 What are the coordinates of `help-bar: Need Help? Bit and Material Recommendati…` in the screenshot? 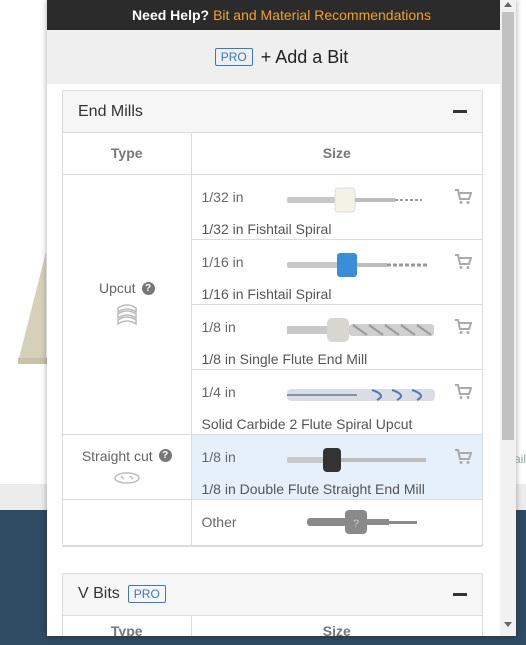 It's located at (281, 15).